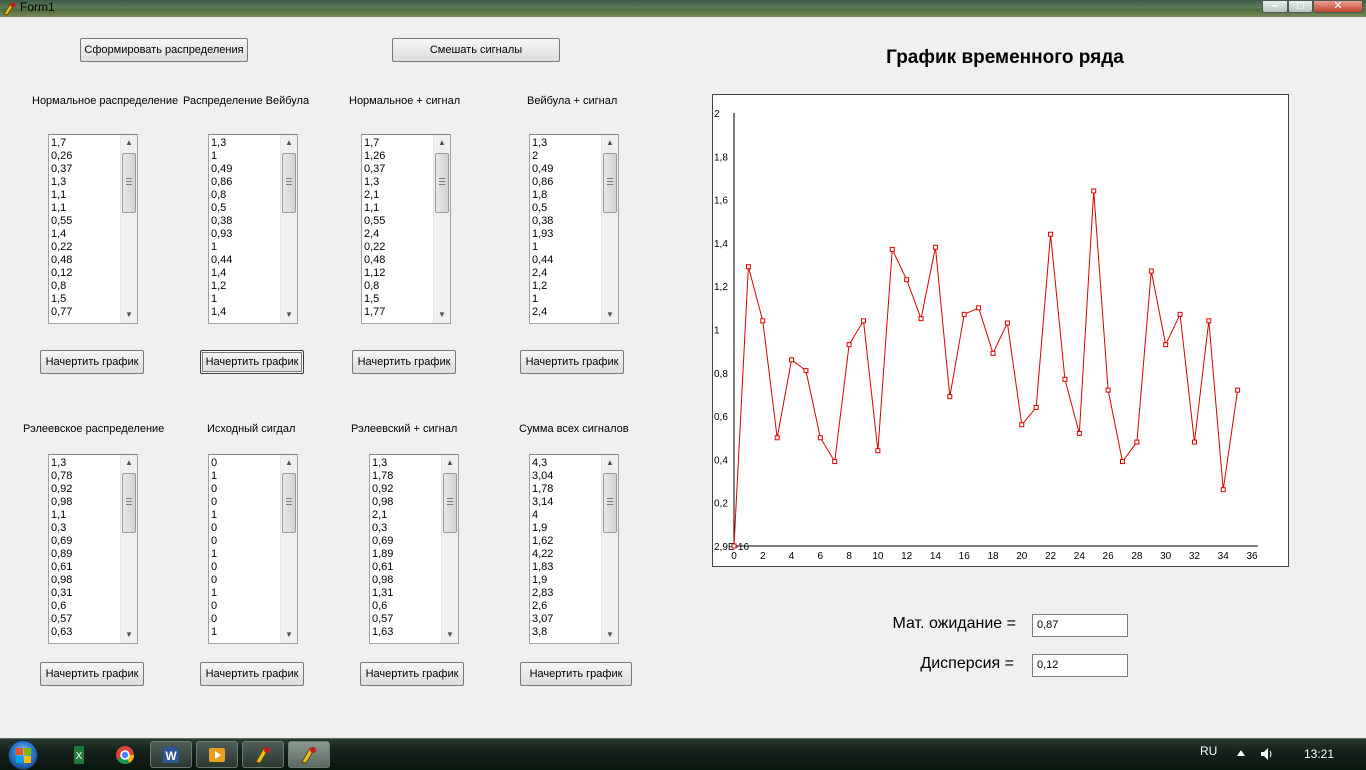 The image size is (1366, 770). Describe the element at coordinates (1080, 665) in the screenshot. I see `variance-field: 0,12` at that location.